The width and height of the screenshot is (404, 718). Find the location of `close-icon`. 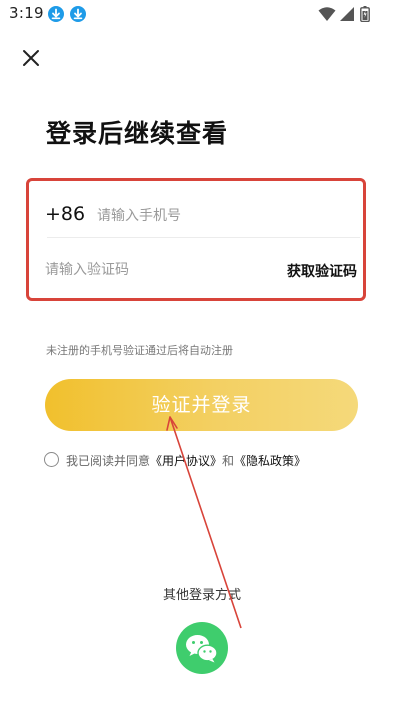

close-icon is located at coordinates (31, 58).